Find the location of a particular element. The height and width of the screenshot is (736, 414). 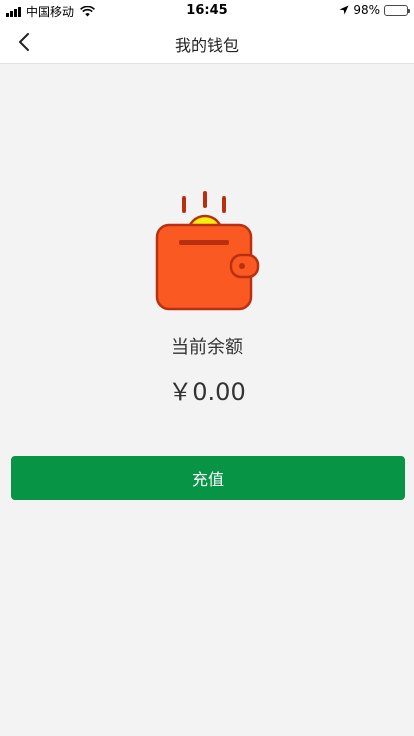

balance-value: ￥0.00 is located at coordinates (207, 392).